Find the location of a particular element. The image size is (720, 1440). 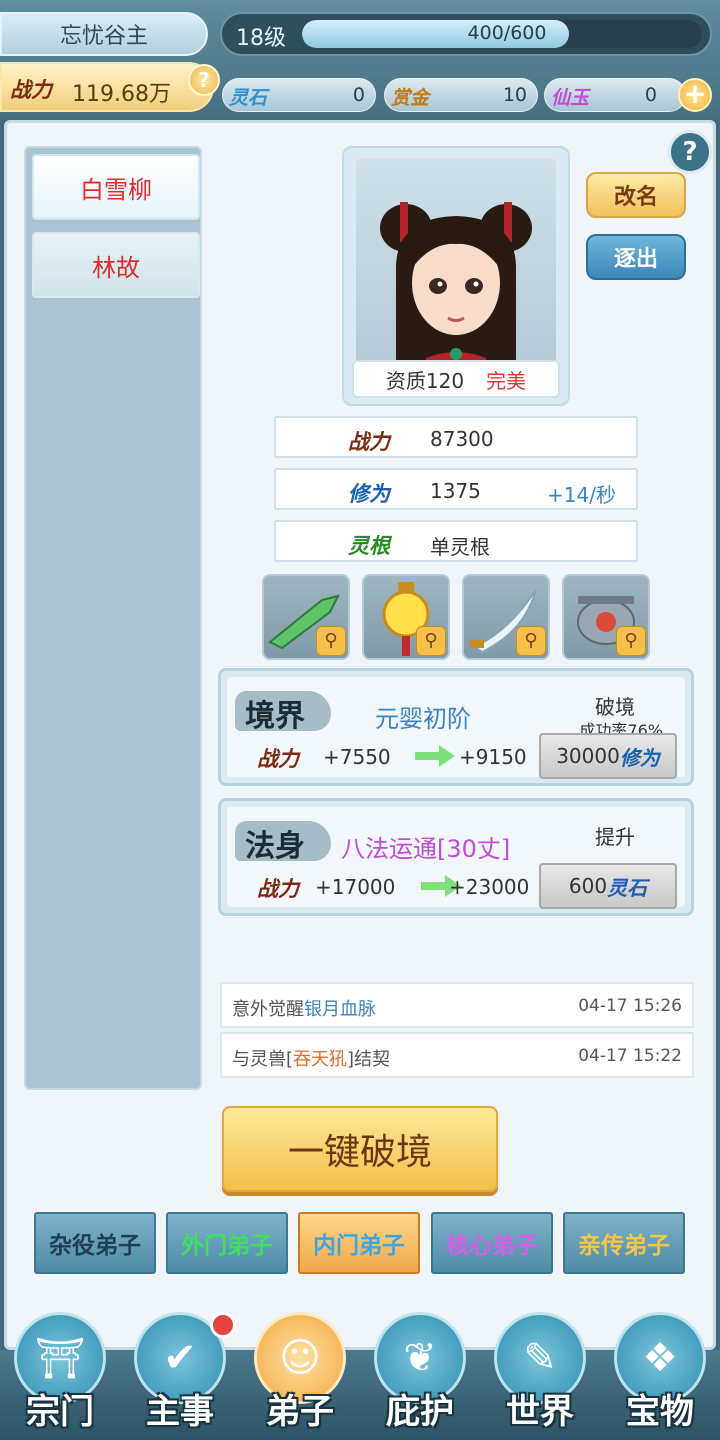

disciple-portrait is located at coordinates (456, 263).